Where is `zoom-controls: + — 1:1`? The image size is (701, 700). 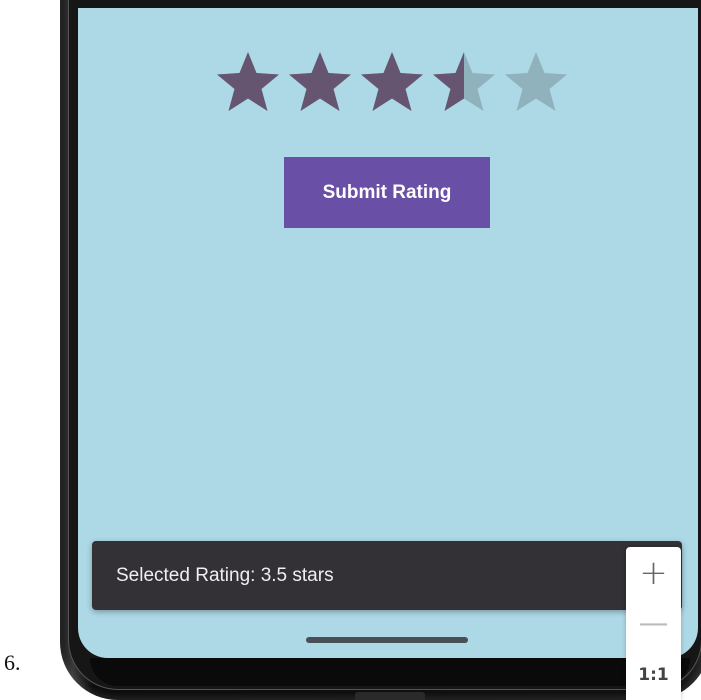 zoom-controls: + — 1:1 is located at coordinates (653, 623).